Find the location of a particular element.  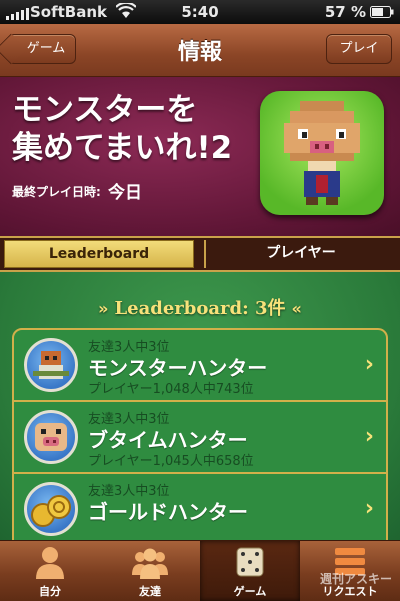

player-rank: プレイヤー1,045人中658位 is located at coordinates (171, 461).